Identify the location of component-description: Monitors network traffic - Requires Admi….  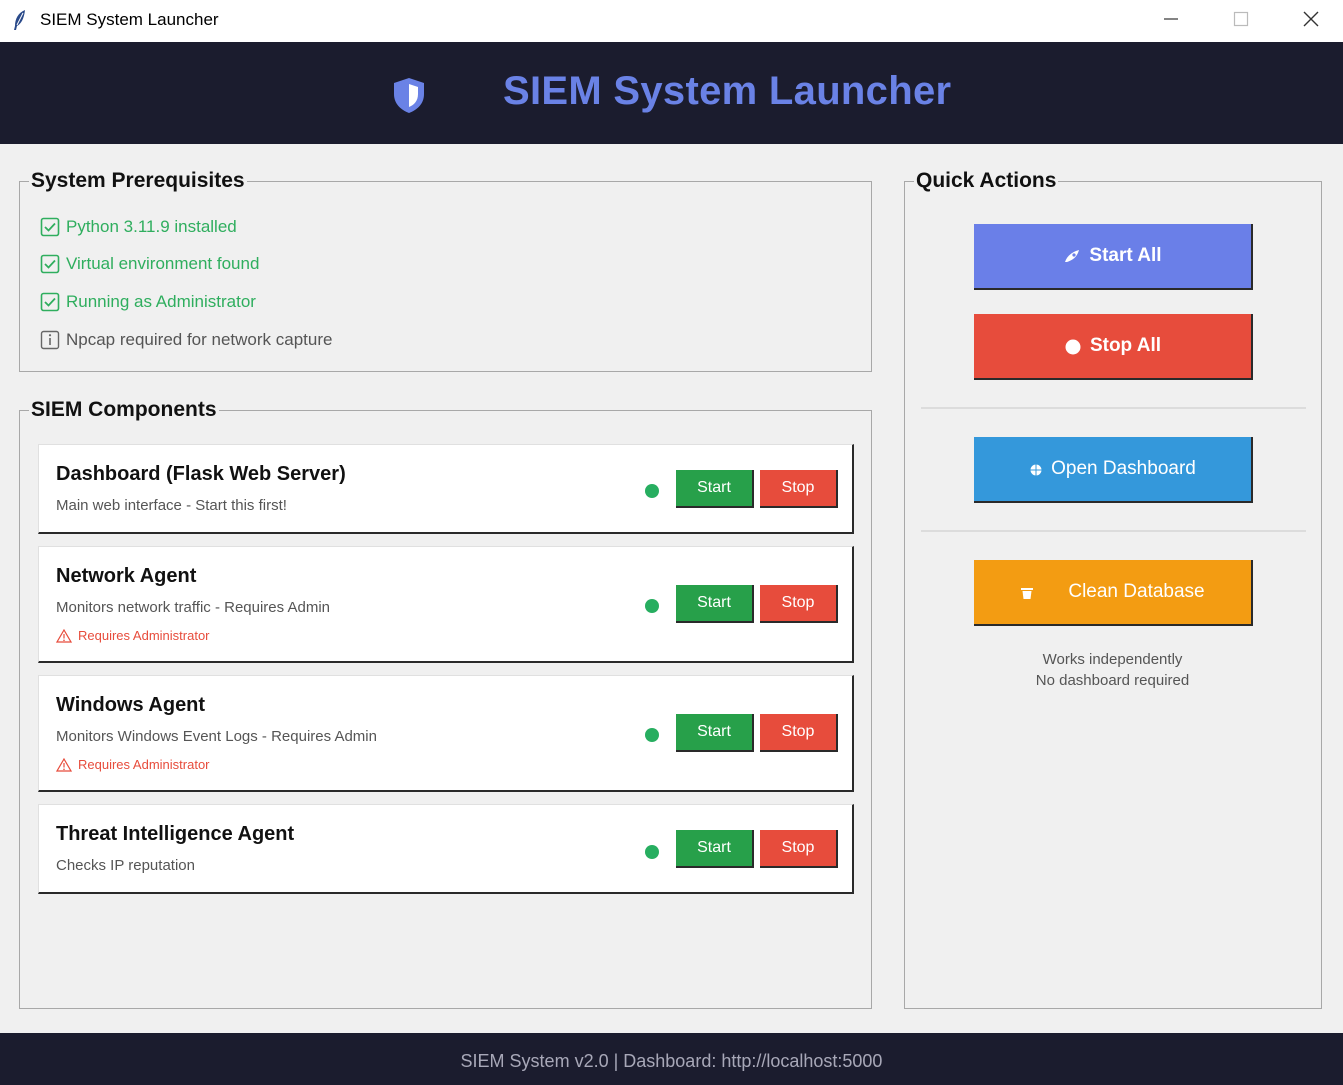
(193, 607).